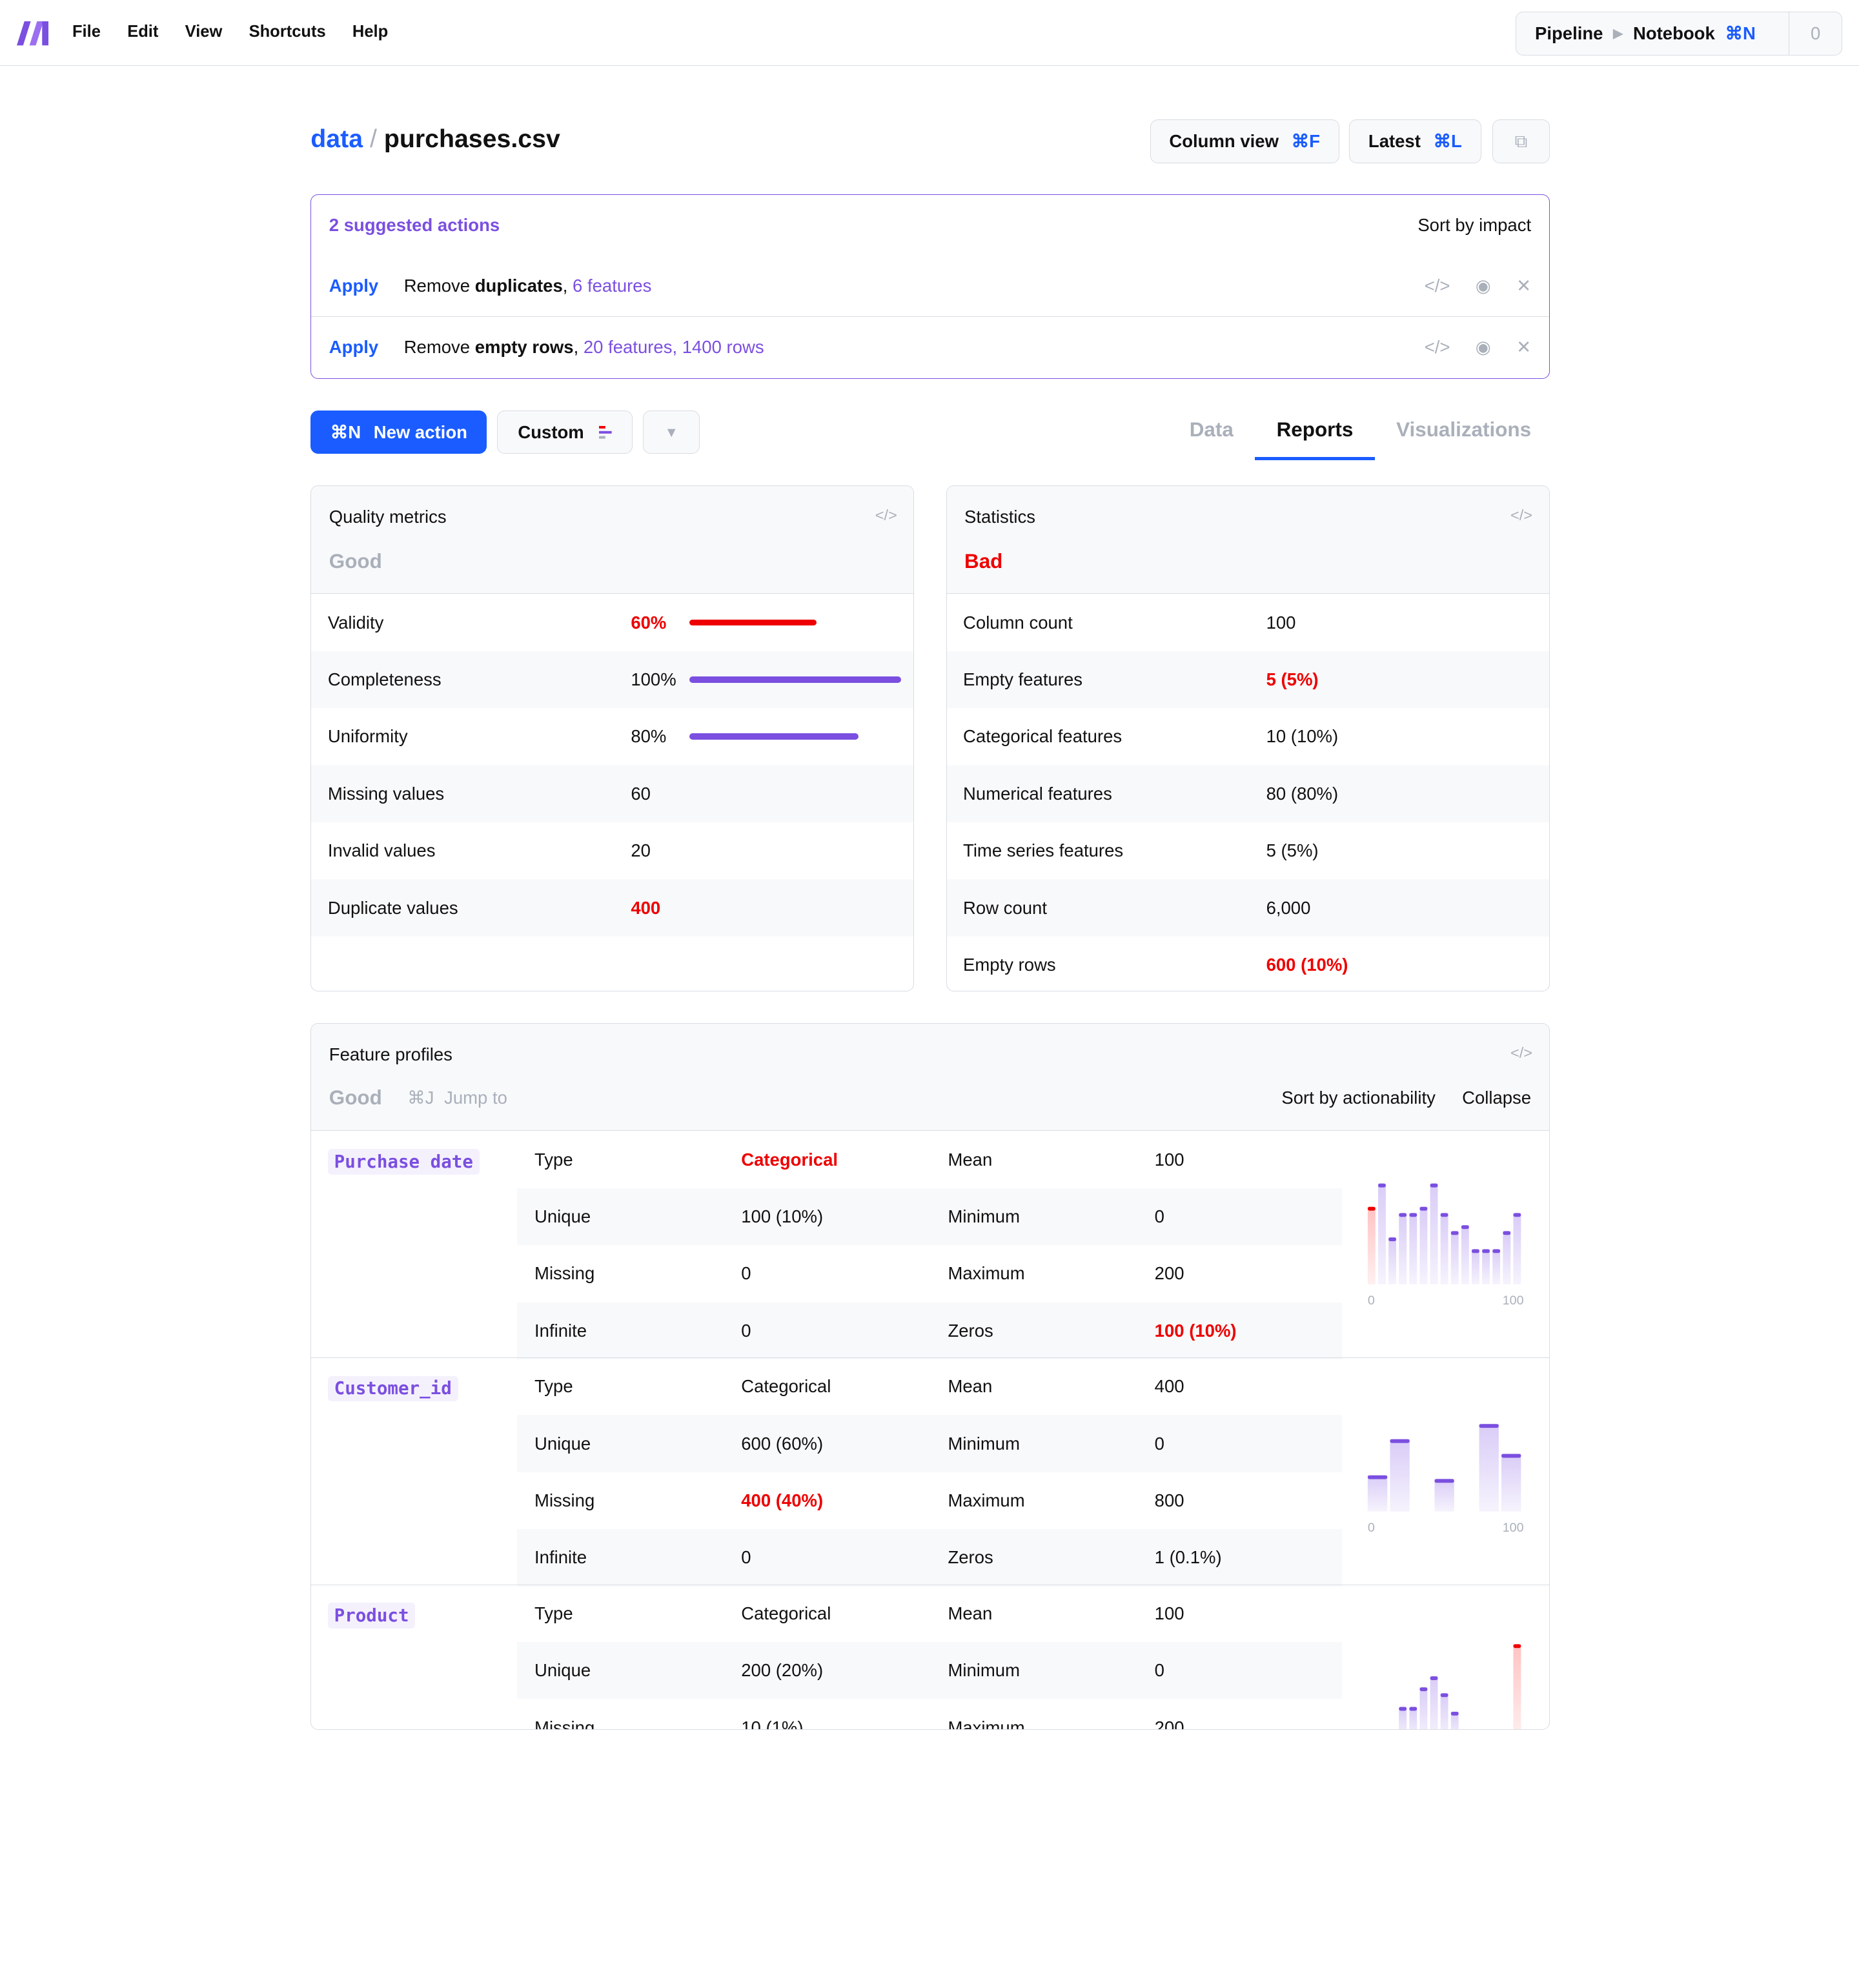 The height and width of the screenshot is (1988, 1859). I want to click on metric-value: 600 (10%), so click(1307, 965).